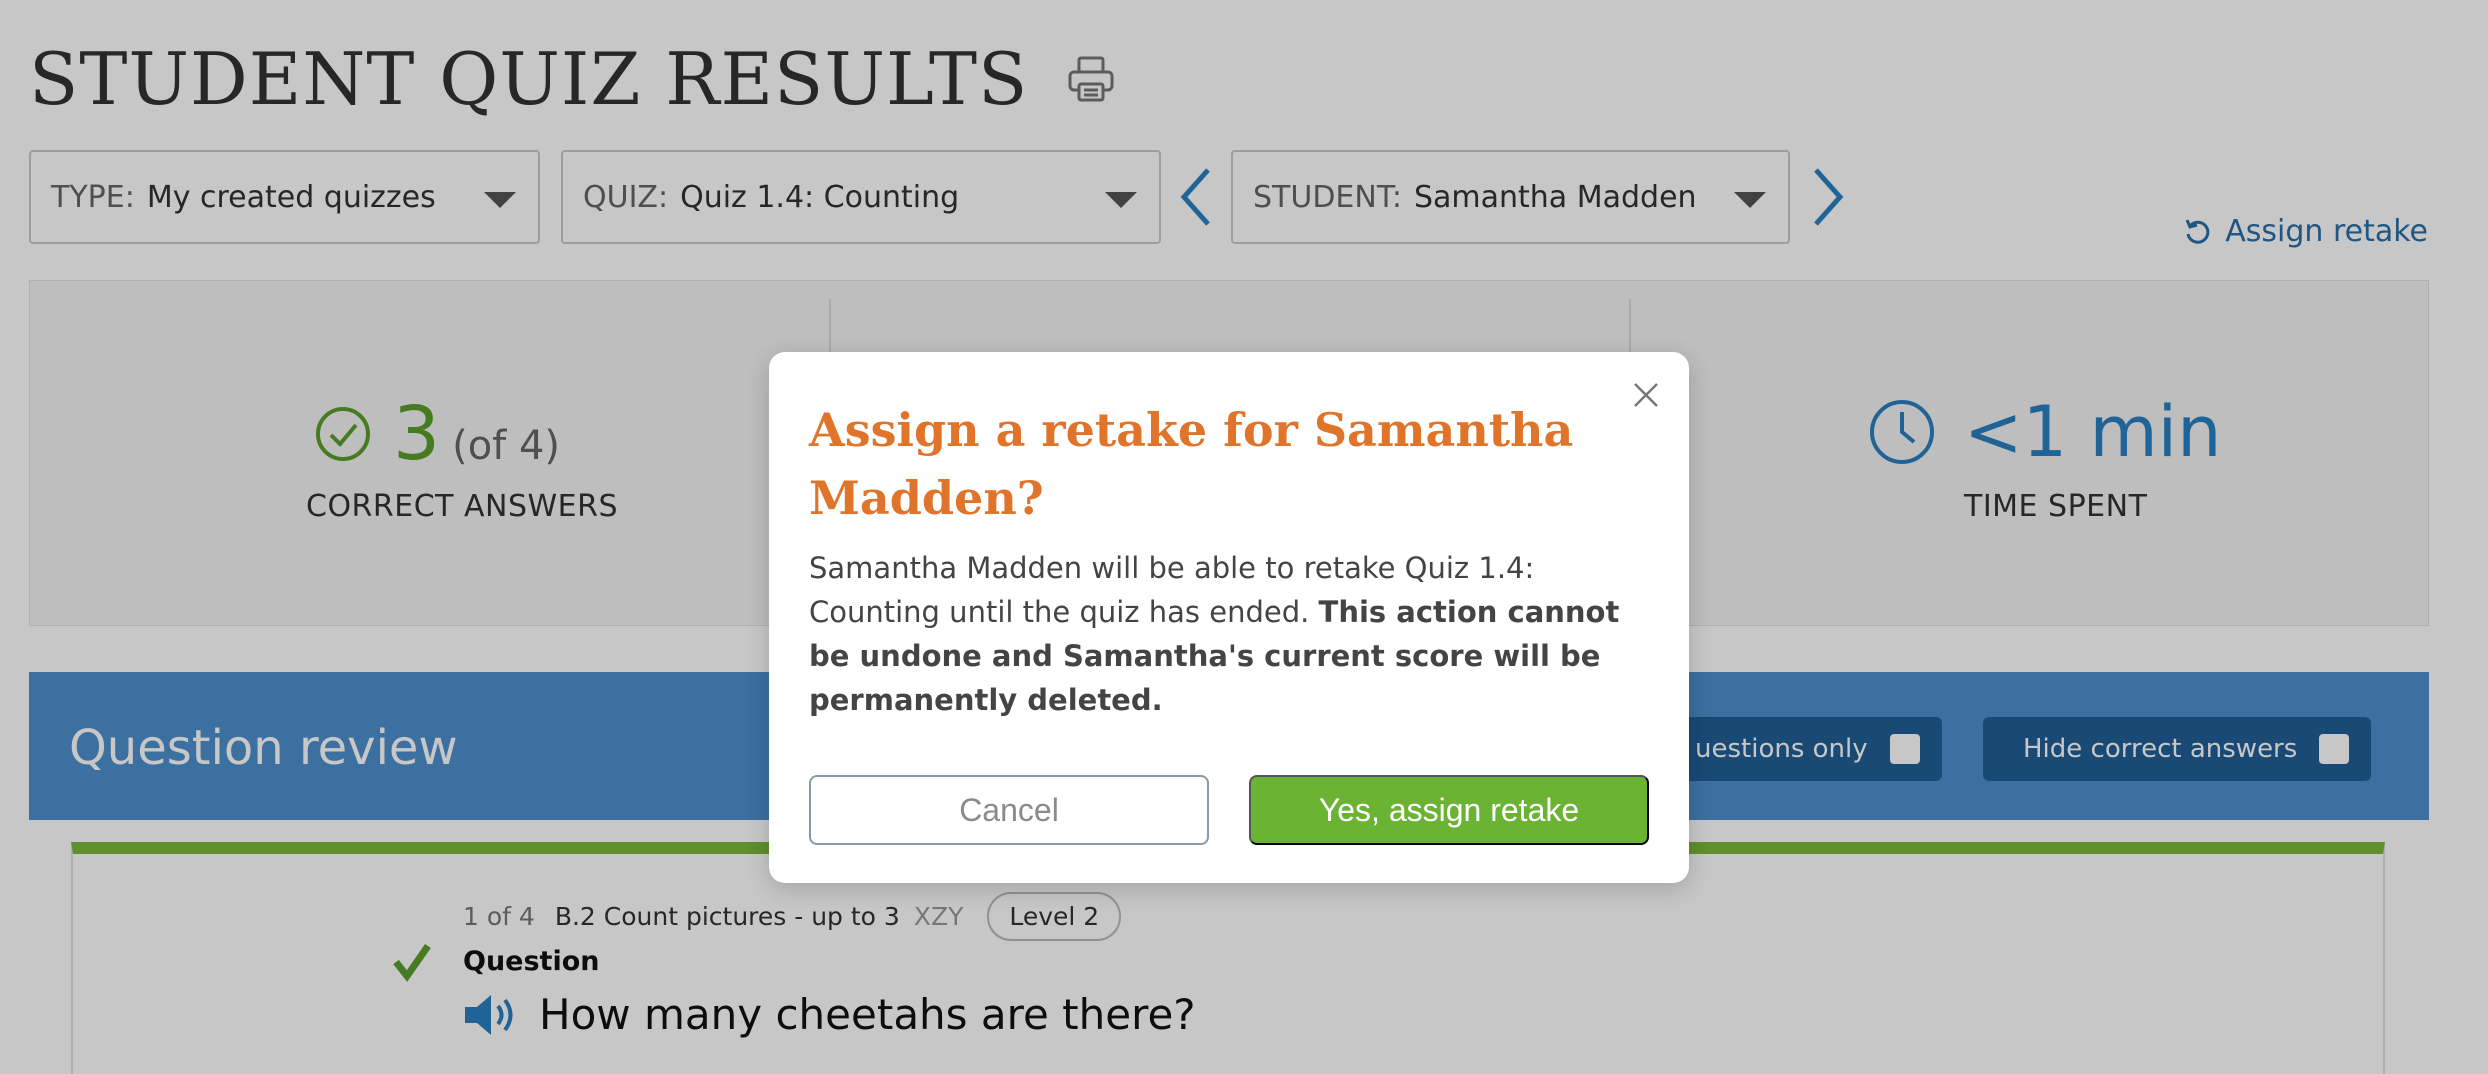  I want to click on close-icon, so click(1646, 395).